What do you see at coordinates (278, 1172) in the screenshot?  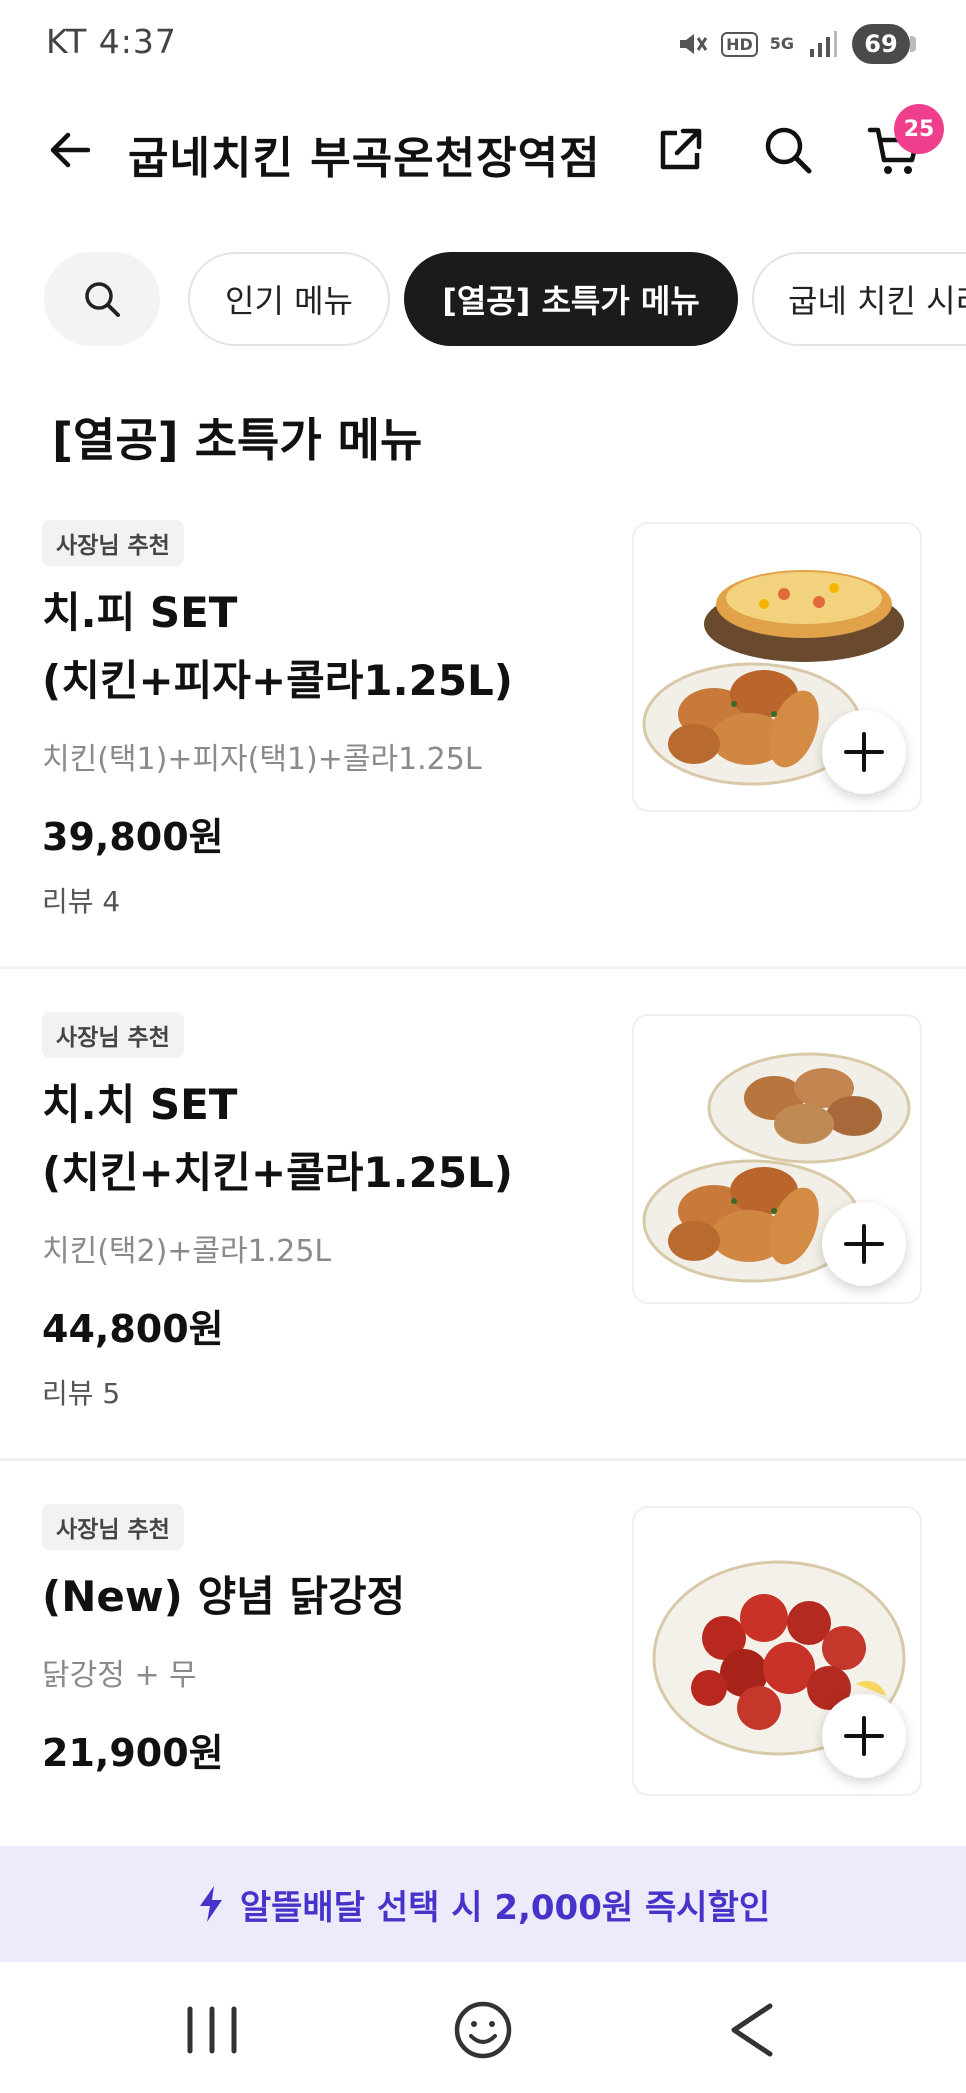 I see `item-name-line2: (치킨+치킨+콜라1.25L)` at bounding box center [278, 1172].